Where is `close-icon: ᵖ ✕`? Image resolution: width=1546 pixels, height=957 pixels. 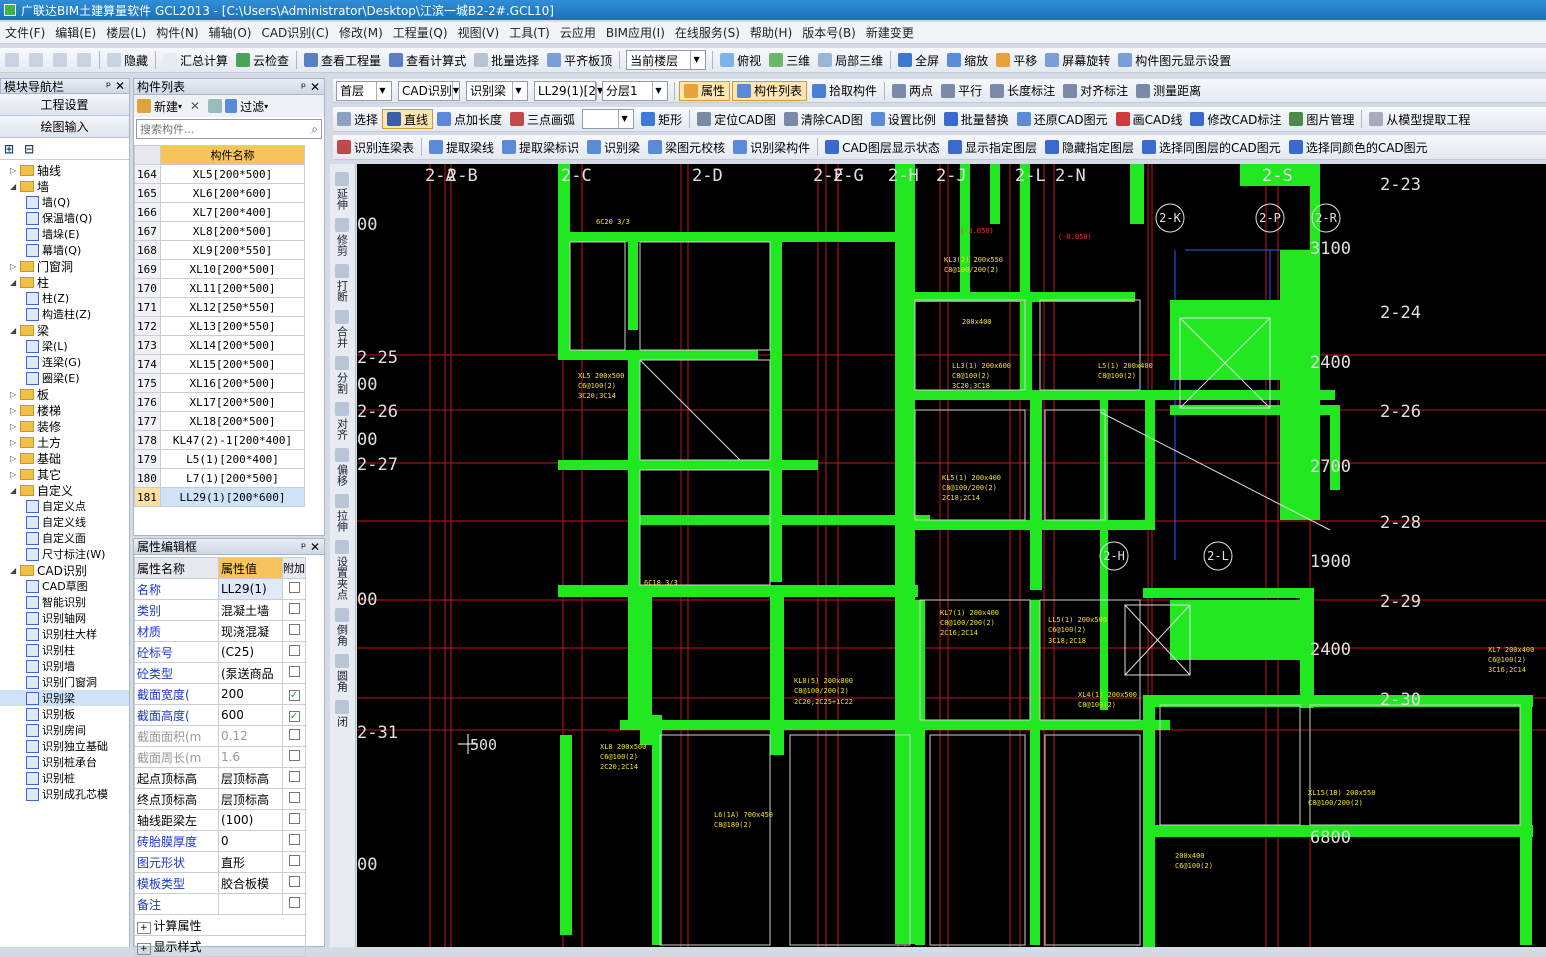 close-icon: ᵖ ✕ is located at coordinates (312, 87).